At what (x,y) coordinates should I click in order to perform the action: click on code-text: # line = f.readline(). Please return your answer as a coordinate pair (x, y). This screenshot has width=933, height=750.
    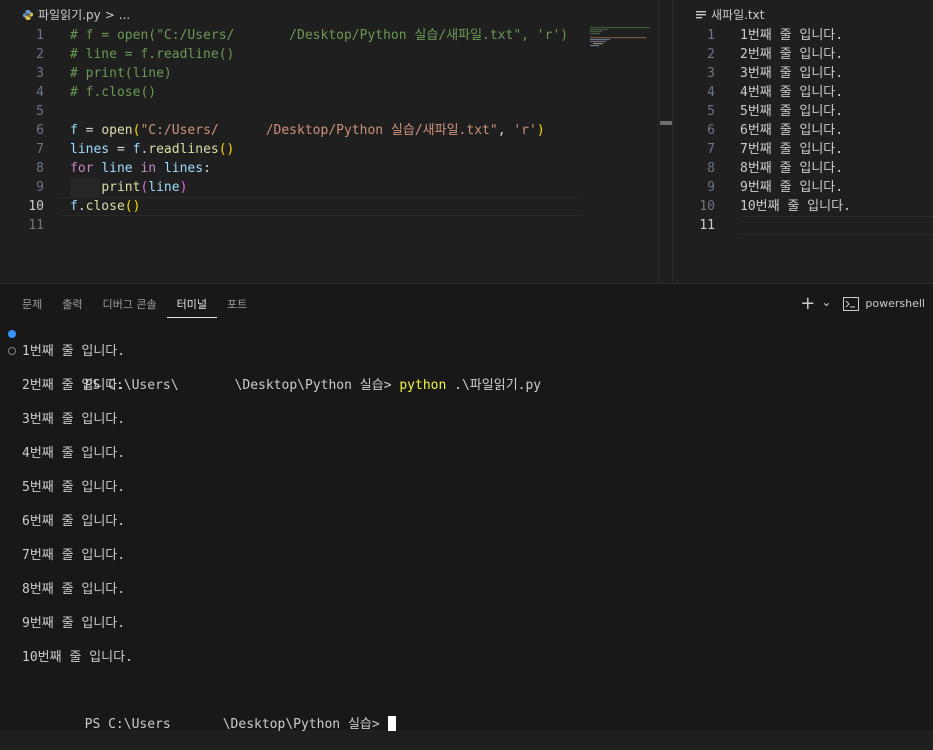
    Looking at the image, I should click on (152, 54).